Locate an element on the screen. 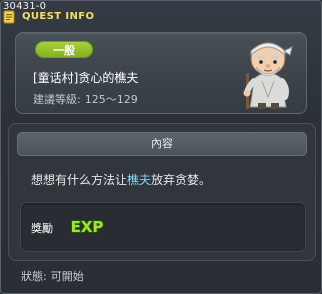 This screenshot has height=294, width=322. quest-description: 想想有什么方法让樵夫放弃贪婪。 is located at coordinates (121, 179).